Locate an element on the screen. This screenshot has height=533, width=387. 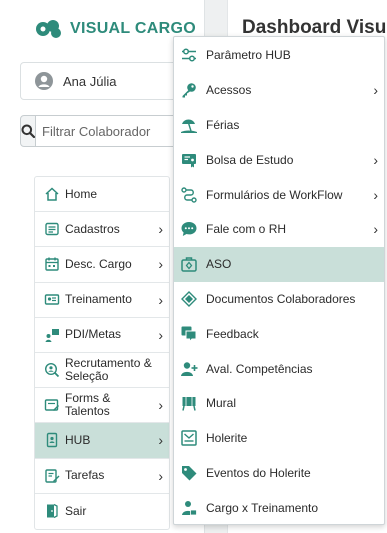
search-person-icon is located at coordinates (52, 370).